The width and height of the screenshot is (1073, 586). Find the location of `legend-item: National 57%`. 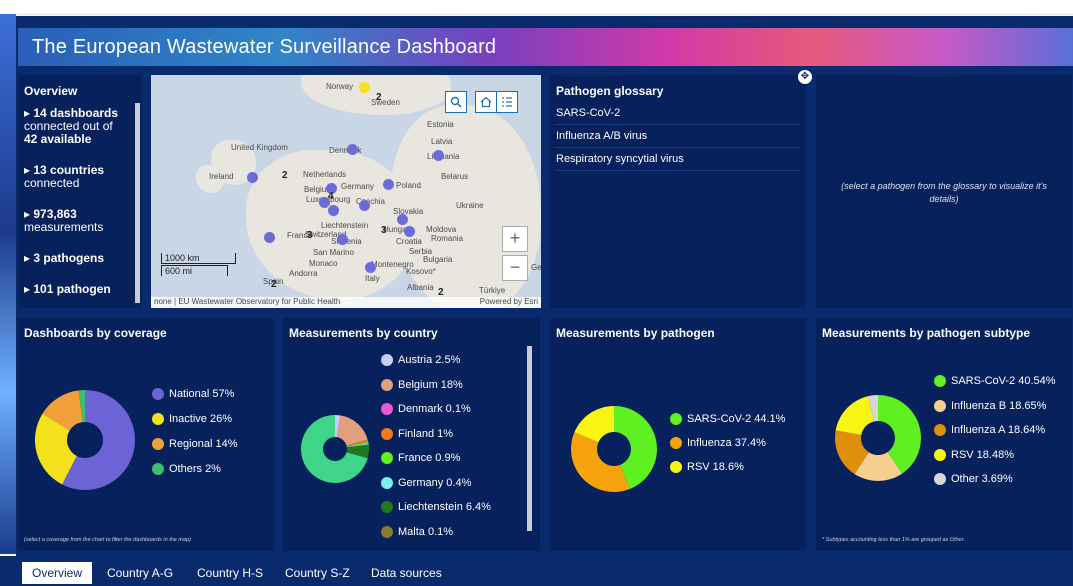

legend-item: National 57% is located at coordinates (193, 394).